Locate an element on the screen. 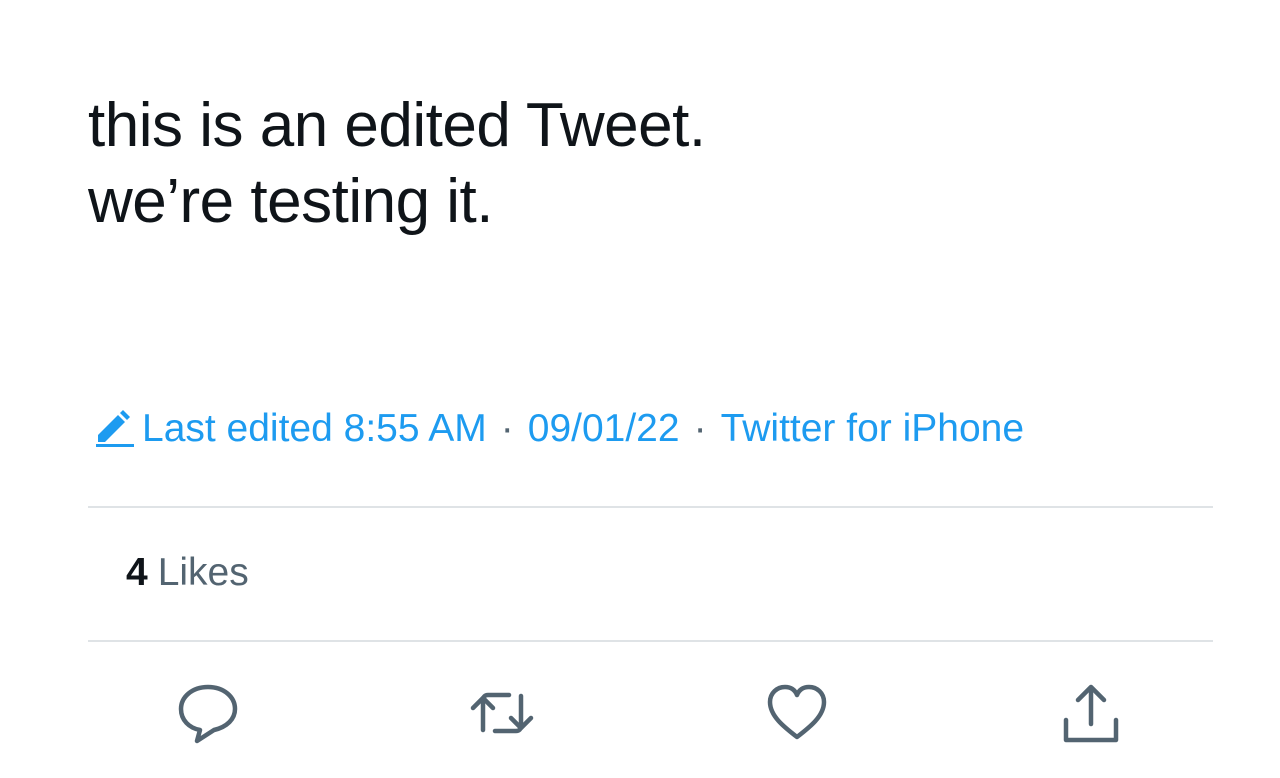 This screenshot has height=778, width=1280. like-button is located at coordinates (797, 715).